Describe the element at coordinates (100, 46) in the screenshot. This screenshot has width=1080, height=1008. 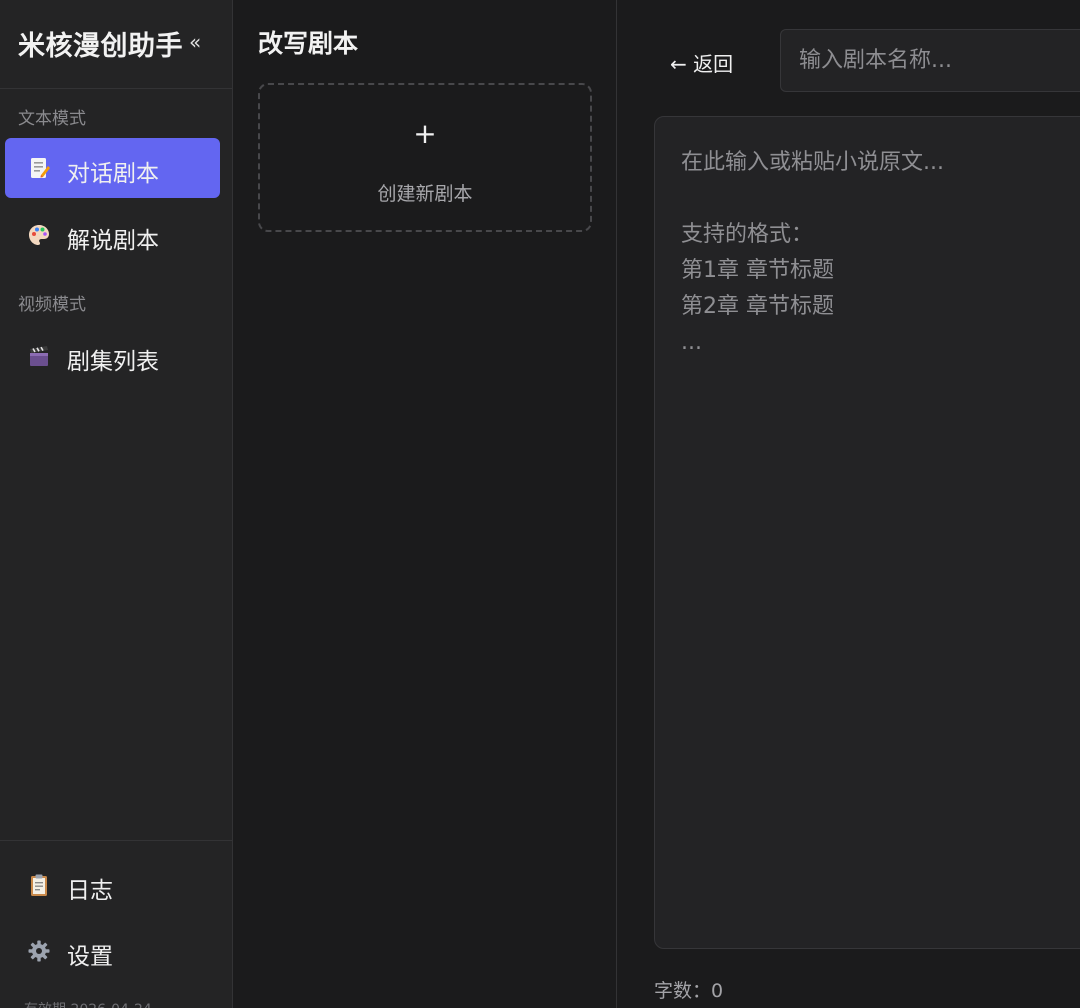
I see `app-title: 米核漫创助手` at that location.